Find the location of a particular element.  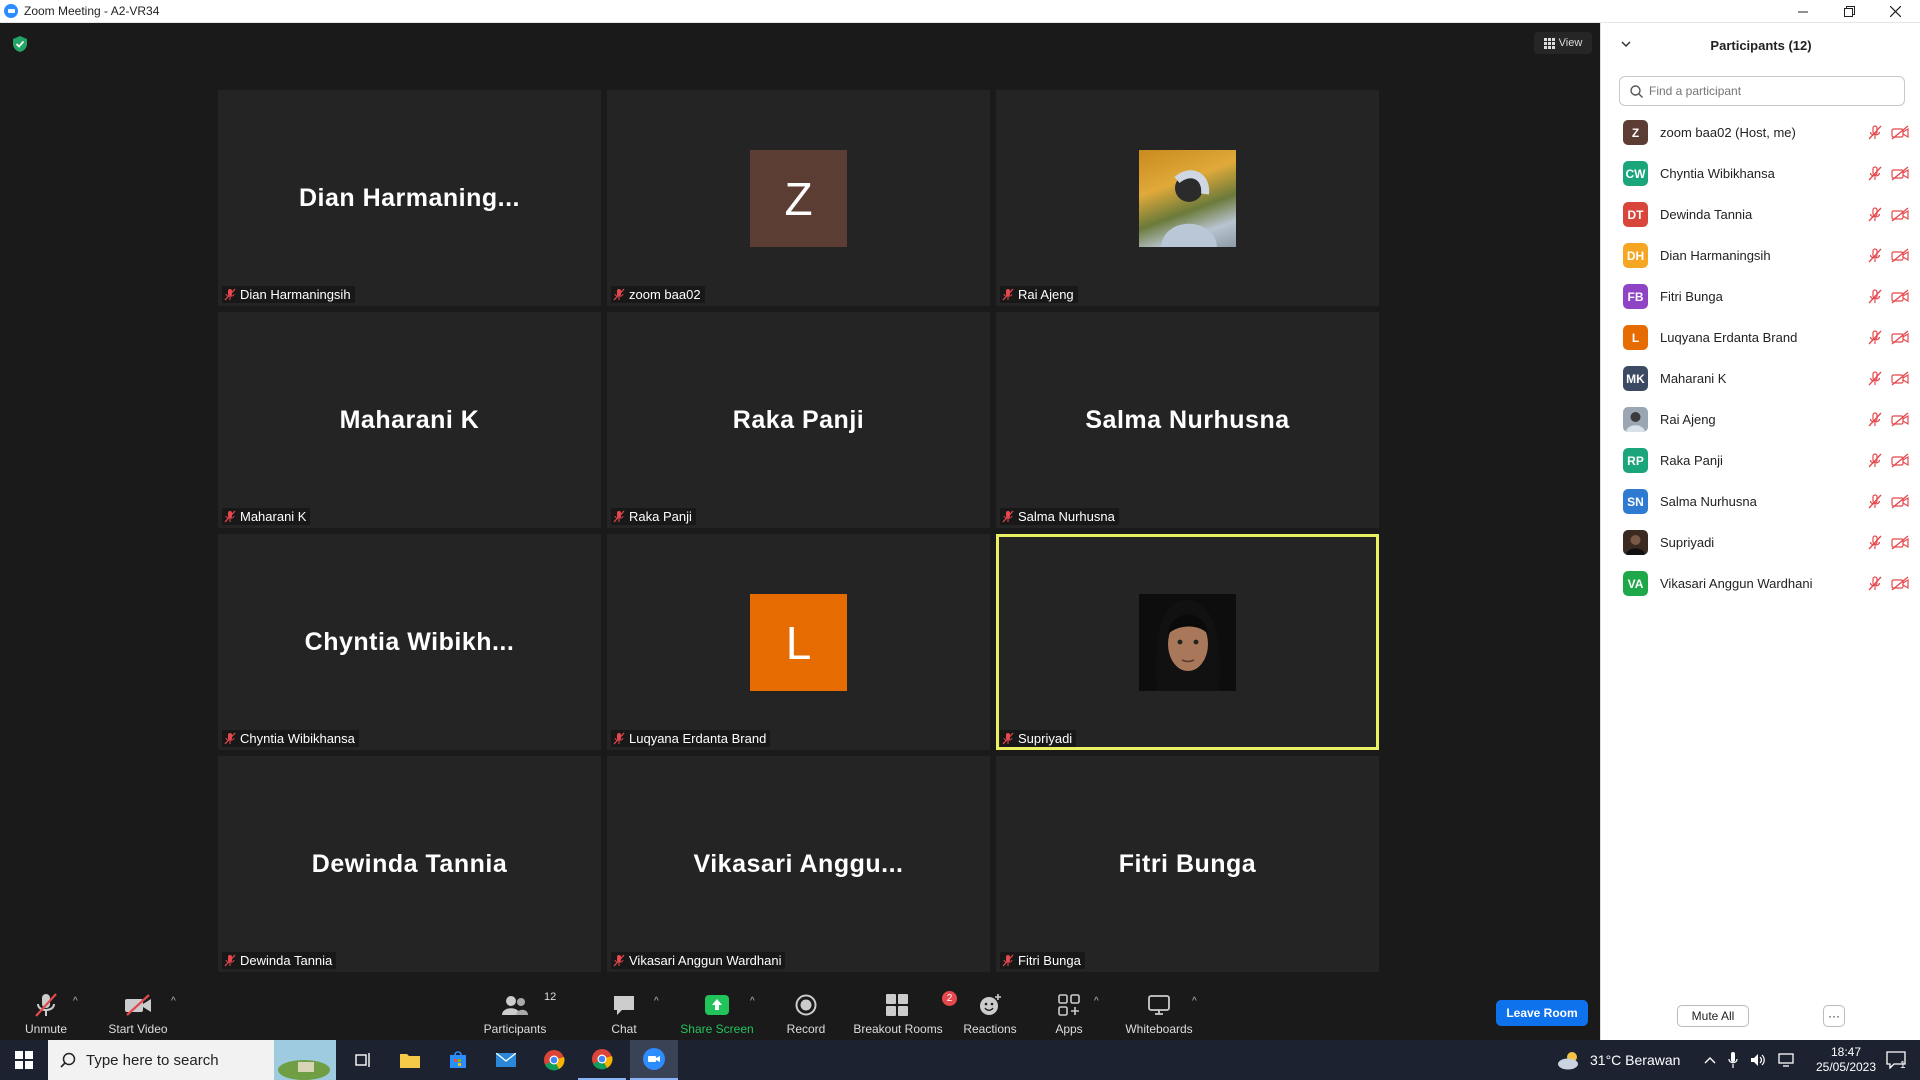

reactions-button: Reactions is located at coordinates (990, 1010).